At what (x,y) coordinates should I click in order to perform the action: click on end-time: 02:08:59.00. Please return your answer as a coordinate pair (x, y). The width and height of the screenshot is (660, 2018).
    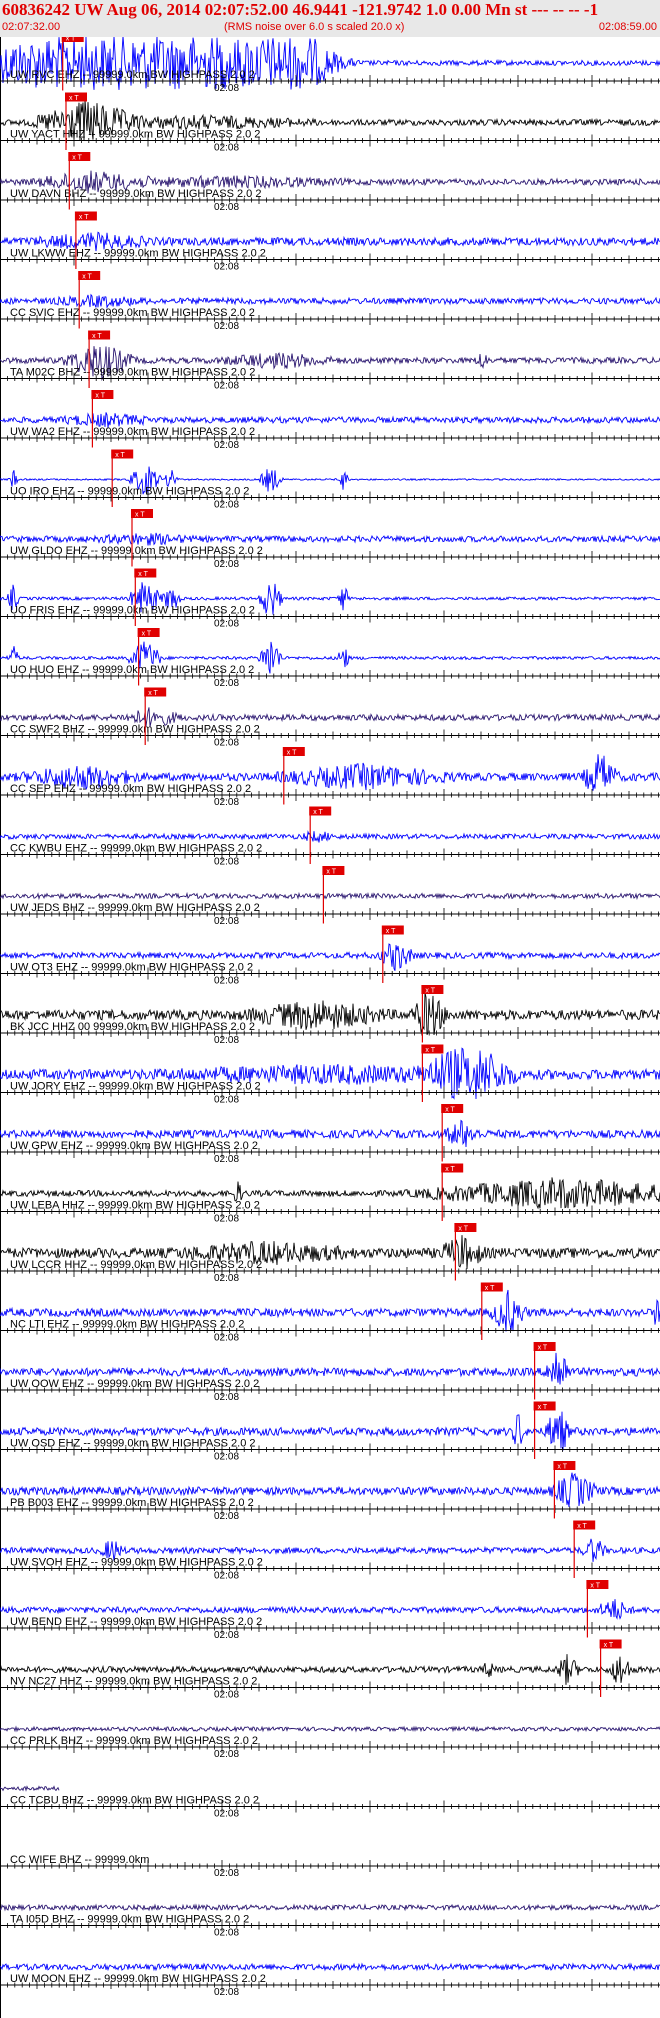
    Looking at the image, I should click on (627, 27).